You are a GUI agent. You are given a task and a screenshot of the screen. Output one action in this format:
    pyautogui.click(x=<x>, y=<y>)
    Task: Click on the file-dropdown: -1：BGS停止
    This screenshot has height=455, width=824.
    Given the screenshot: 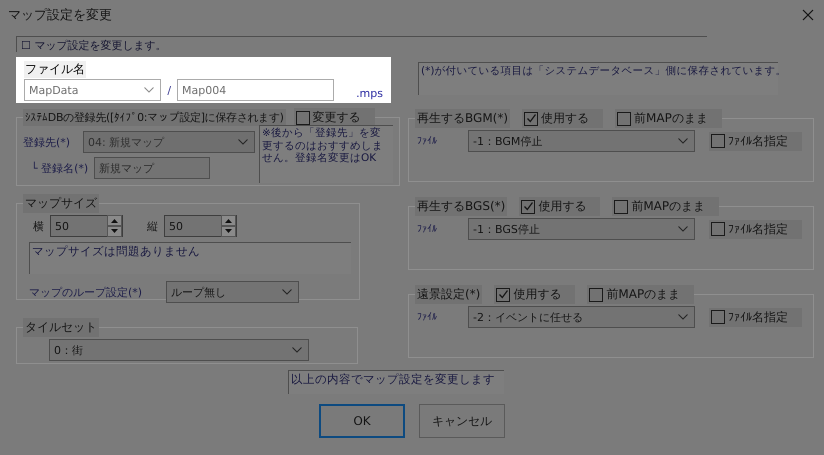 What is the action you would take?
    pyautogui.click(x=581, y=229)
    